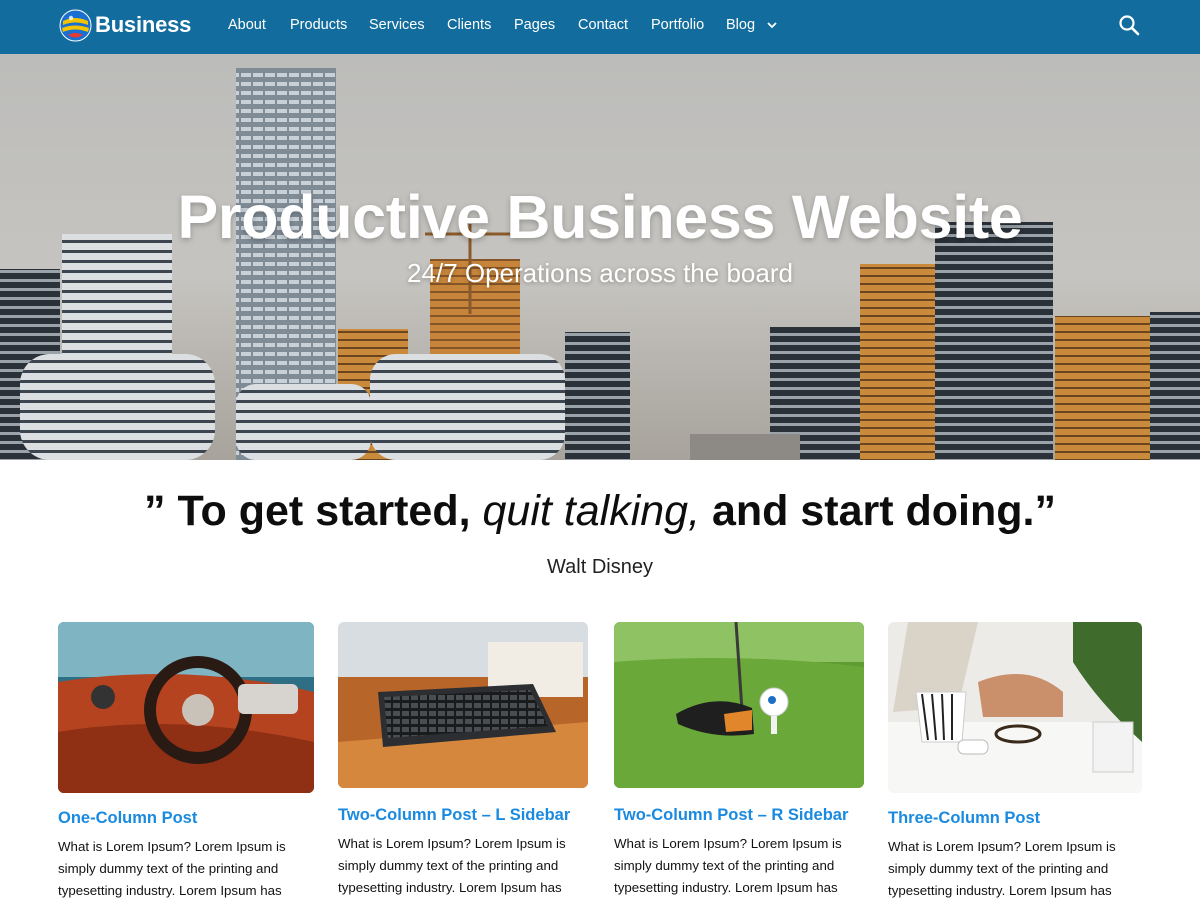 This screenshot has height=900, width=1200. I want to click on quote-part-1: To get started,, so click(324, 511).